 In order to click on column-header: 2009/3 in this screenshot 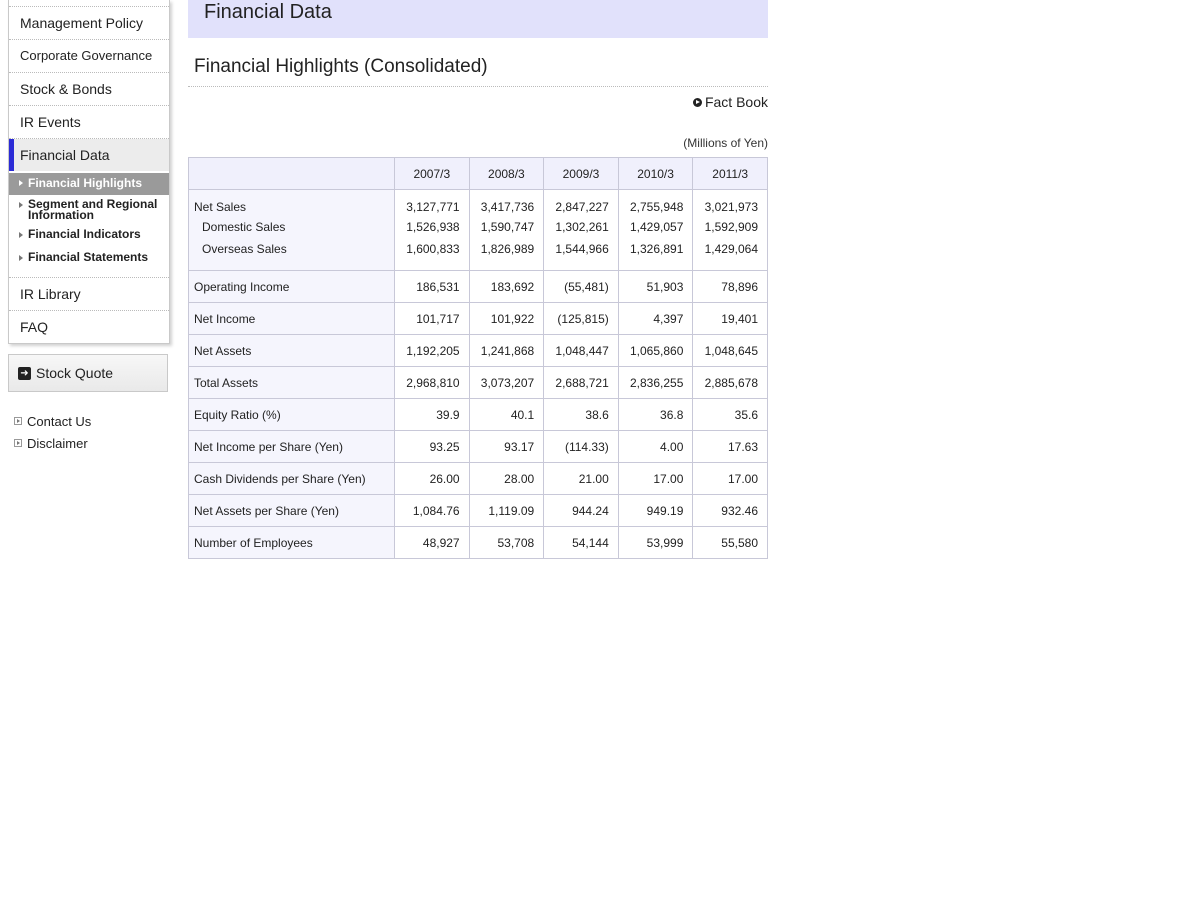, I will do `click(581, 173)`.